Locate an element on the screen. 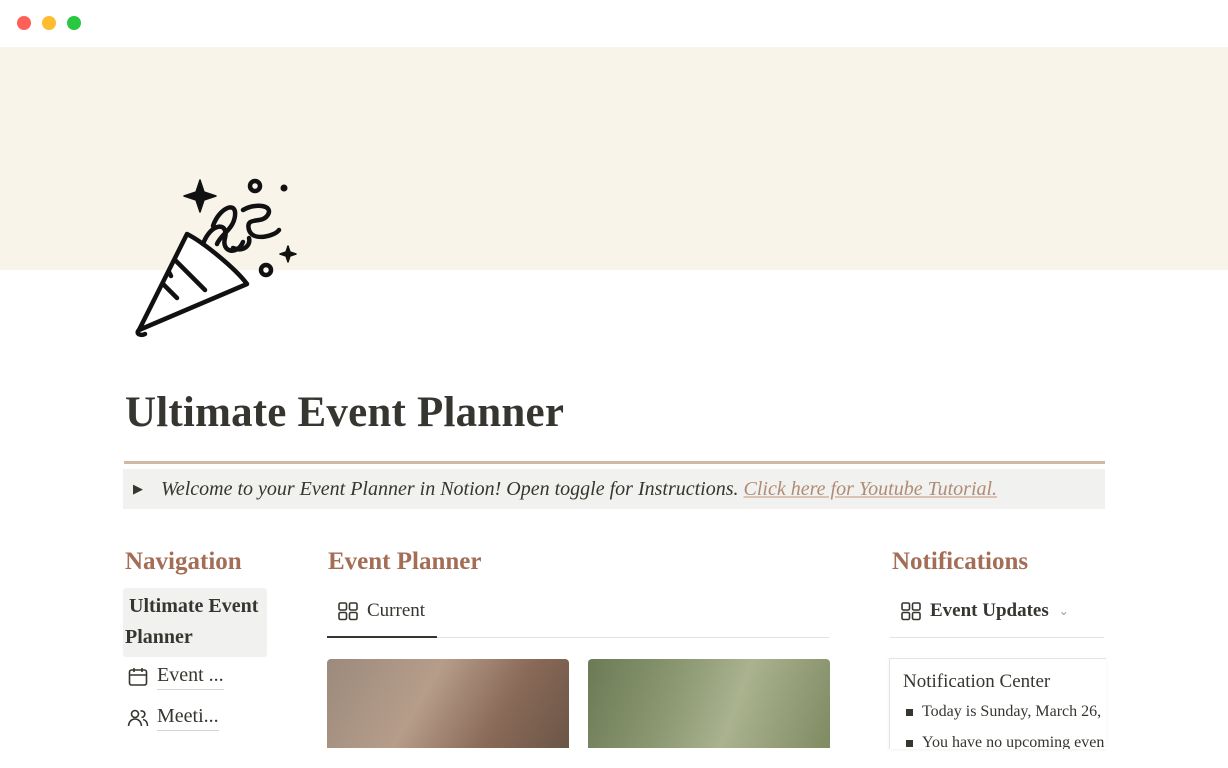 Image resolution: width=1228 pixels, height=768 pixels. tab-rule is located at coordinates (997, 637).